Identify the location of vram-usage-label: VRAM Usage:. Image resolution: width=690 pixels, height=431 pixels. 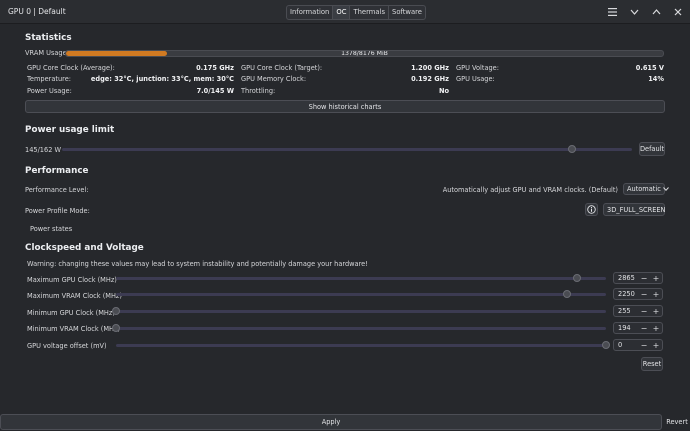
(47, 53).